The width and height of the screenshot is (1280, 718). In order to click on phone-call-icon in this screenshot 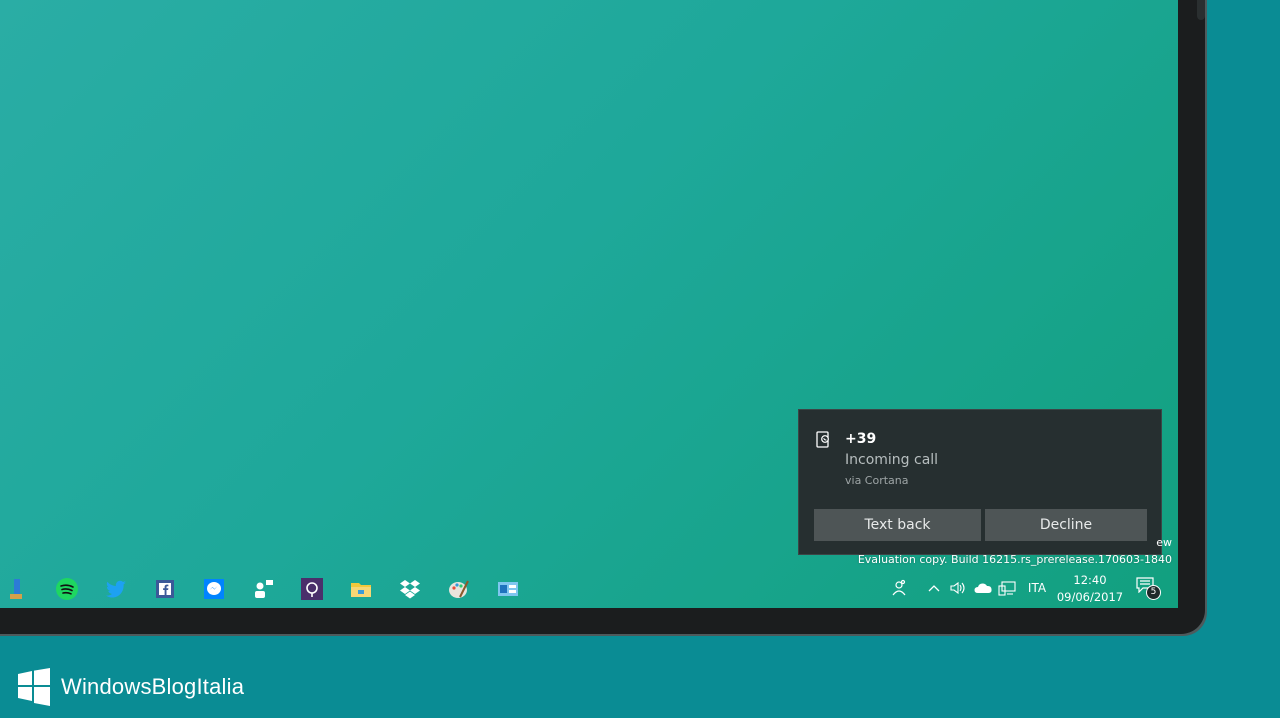, I will do `click(822, 439)`.